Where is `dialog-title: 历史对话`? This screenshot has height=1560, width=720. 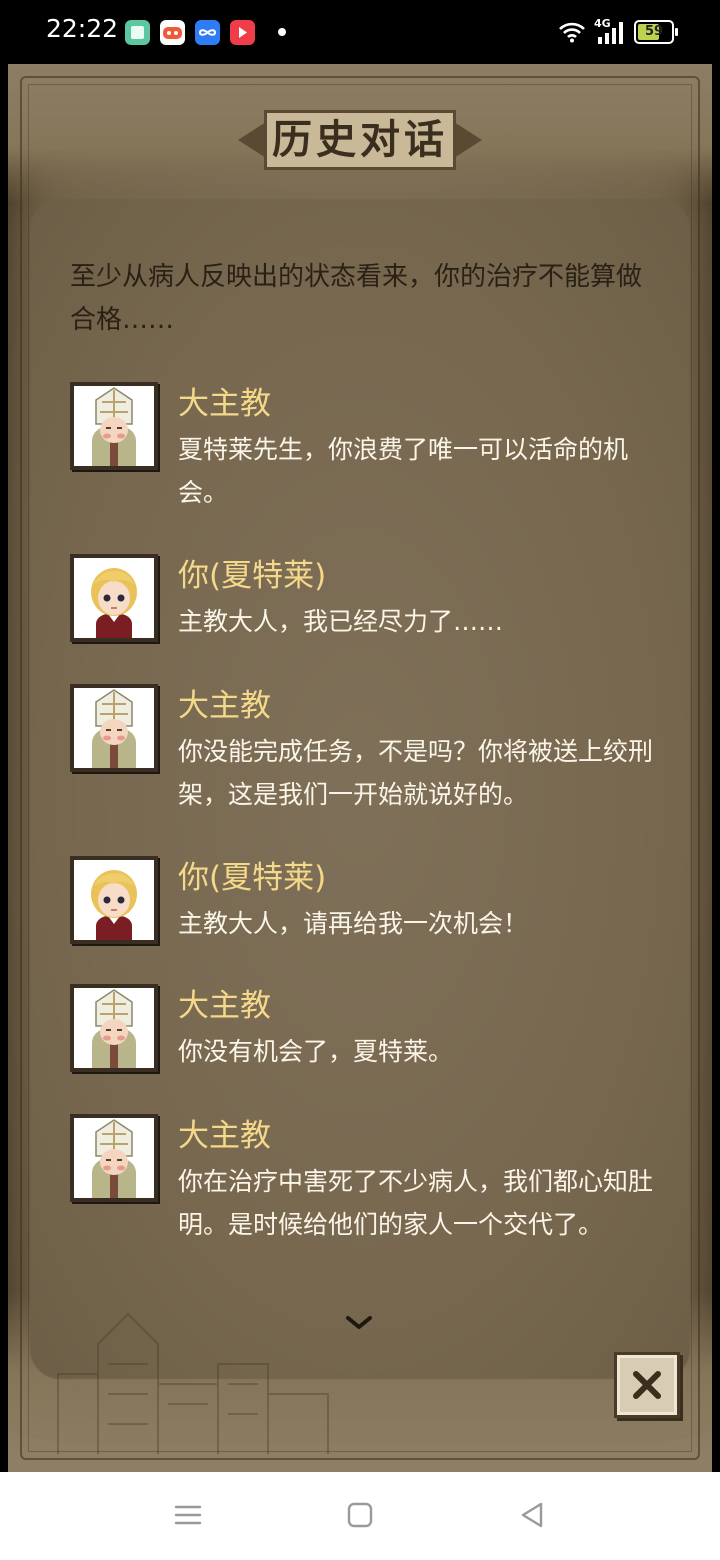 dialog-title: 历史对话 is located at coordinates (360, 140).